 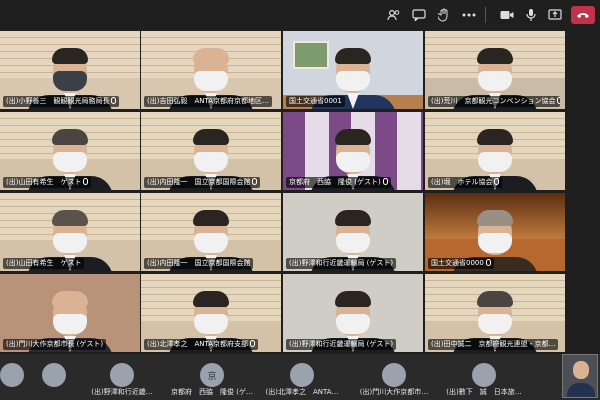 I want to click on participant-name: (出)堀 ホテル協会, so click(x=465, y=182).